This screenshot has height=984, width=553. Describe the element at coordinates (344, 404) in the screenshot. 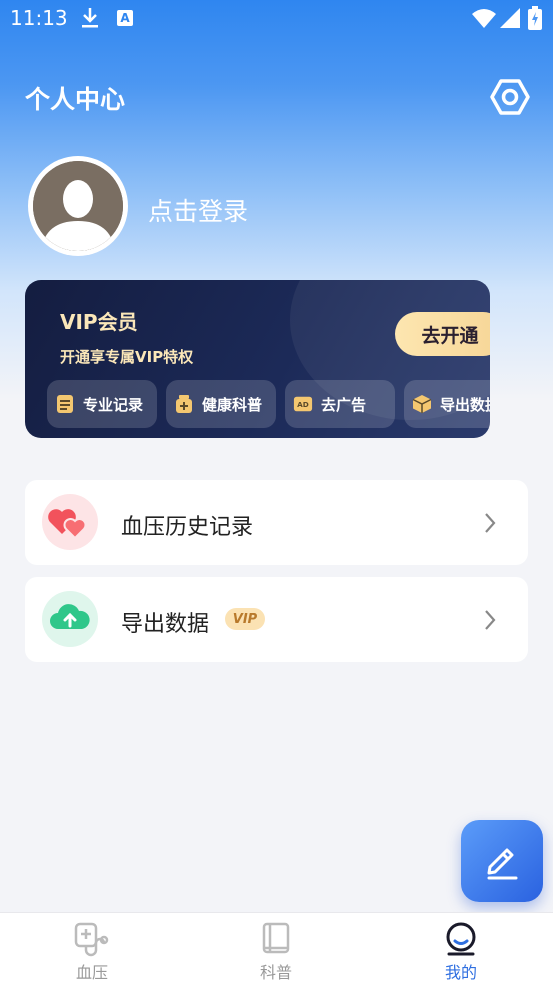

I see `perk-label: 去广告` at that location.